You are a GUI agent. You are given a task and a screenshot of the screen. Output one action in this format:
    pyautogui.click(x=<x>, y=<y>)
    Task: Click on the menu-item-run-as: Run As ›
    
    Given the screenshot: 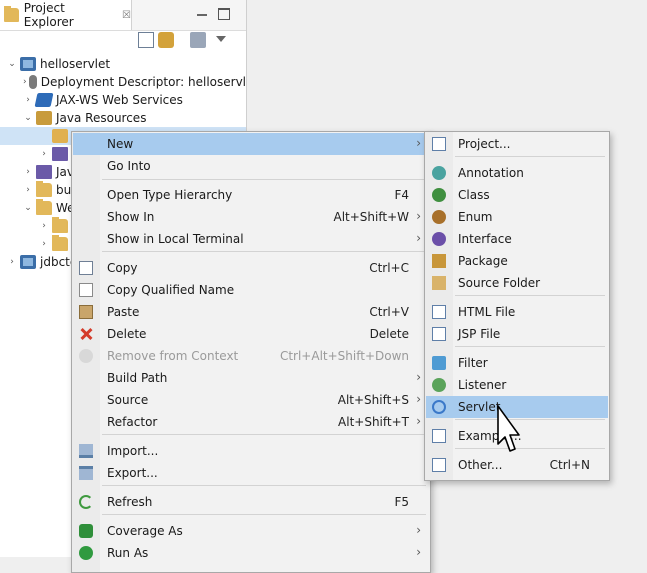 What is the action you would take?
    pyautogui.click(x=251, y=553)
    